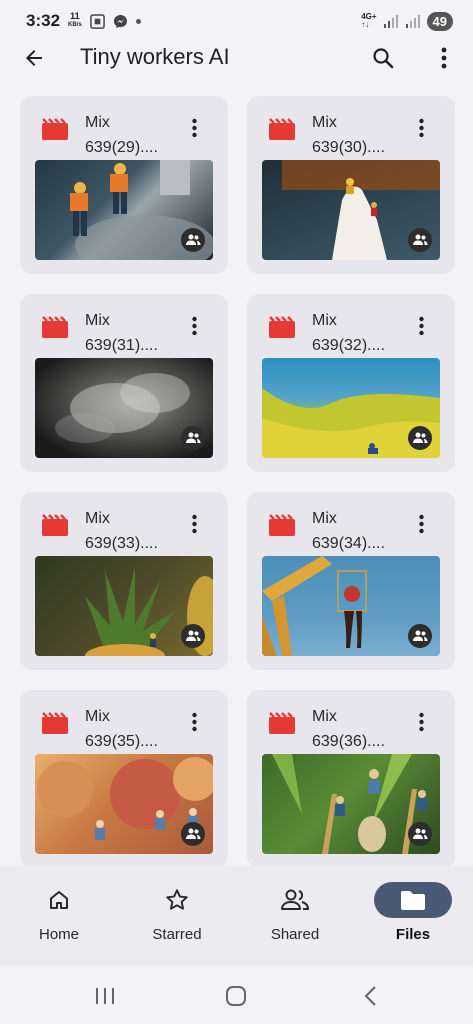 This screenshot has width=473, height=1024. What do you see at coordinates (413, 916) in the screenshot?
I see `nav-files: Files` at bounding box center [413, 916].